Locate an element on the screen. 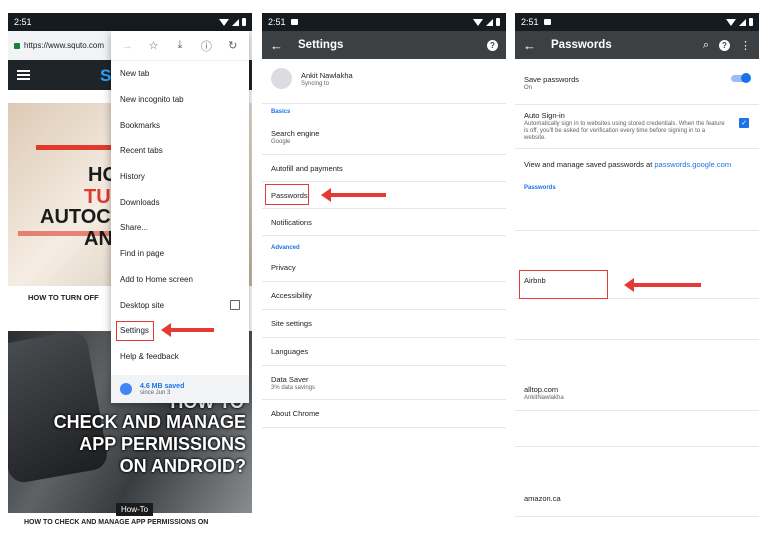 Image resolution: width=768 pixels, height=542 pixels. article-headline-line: TU is located at coordinates (97, 197).